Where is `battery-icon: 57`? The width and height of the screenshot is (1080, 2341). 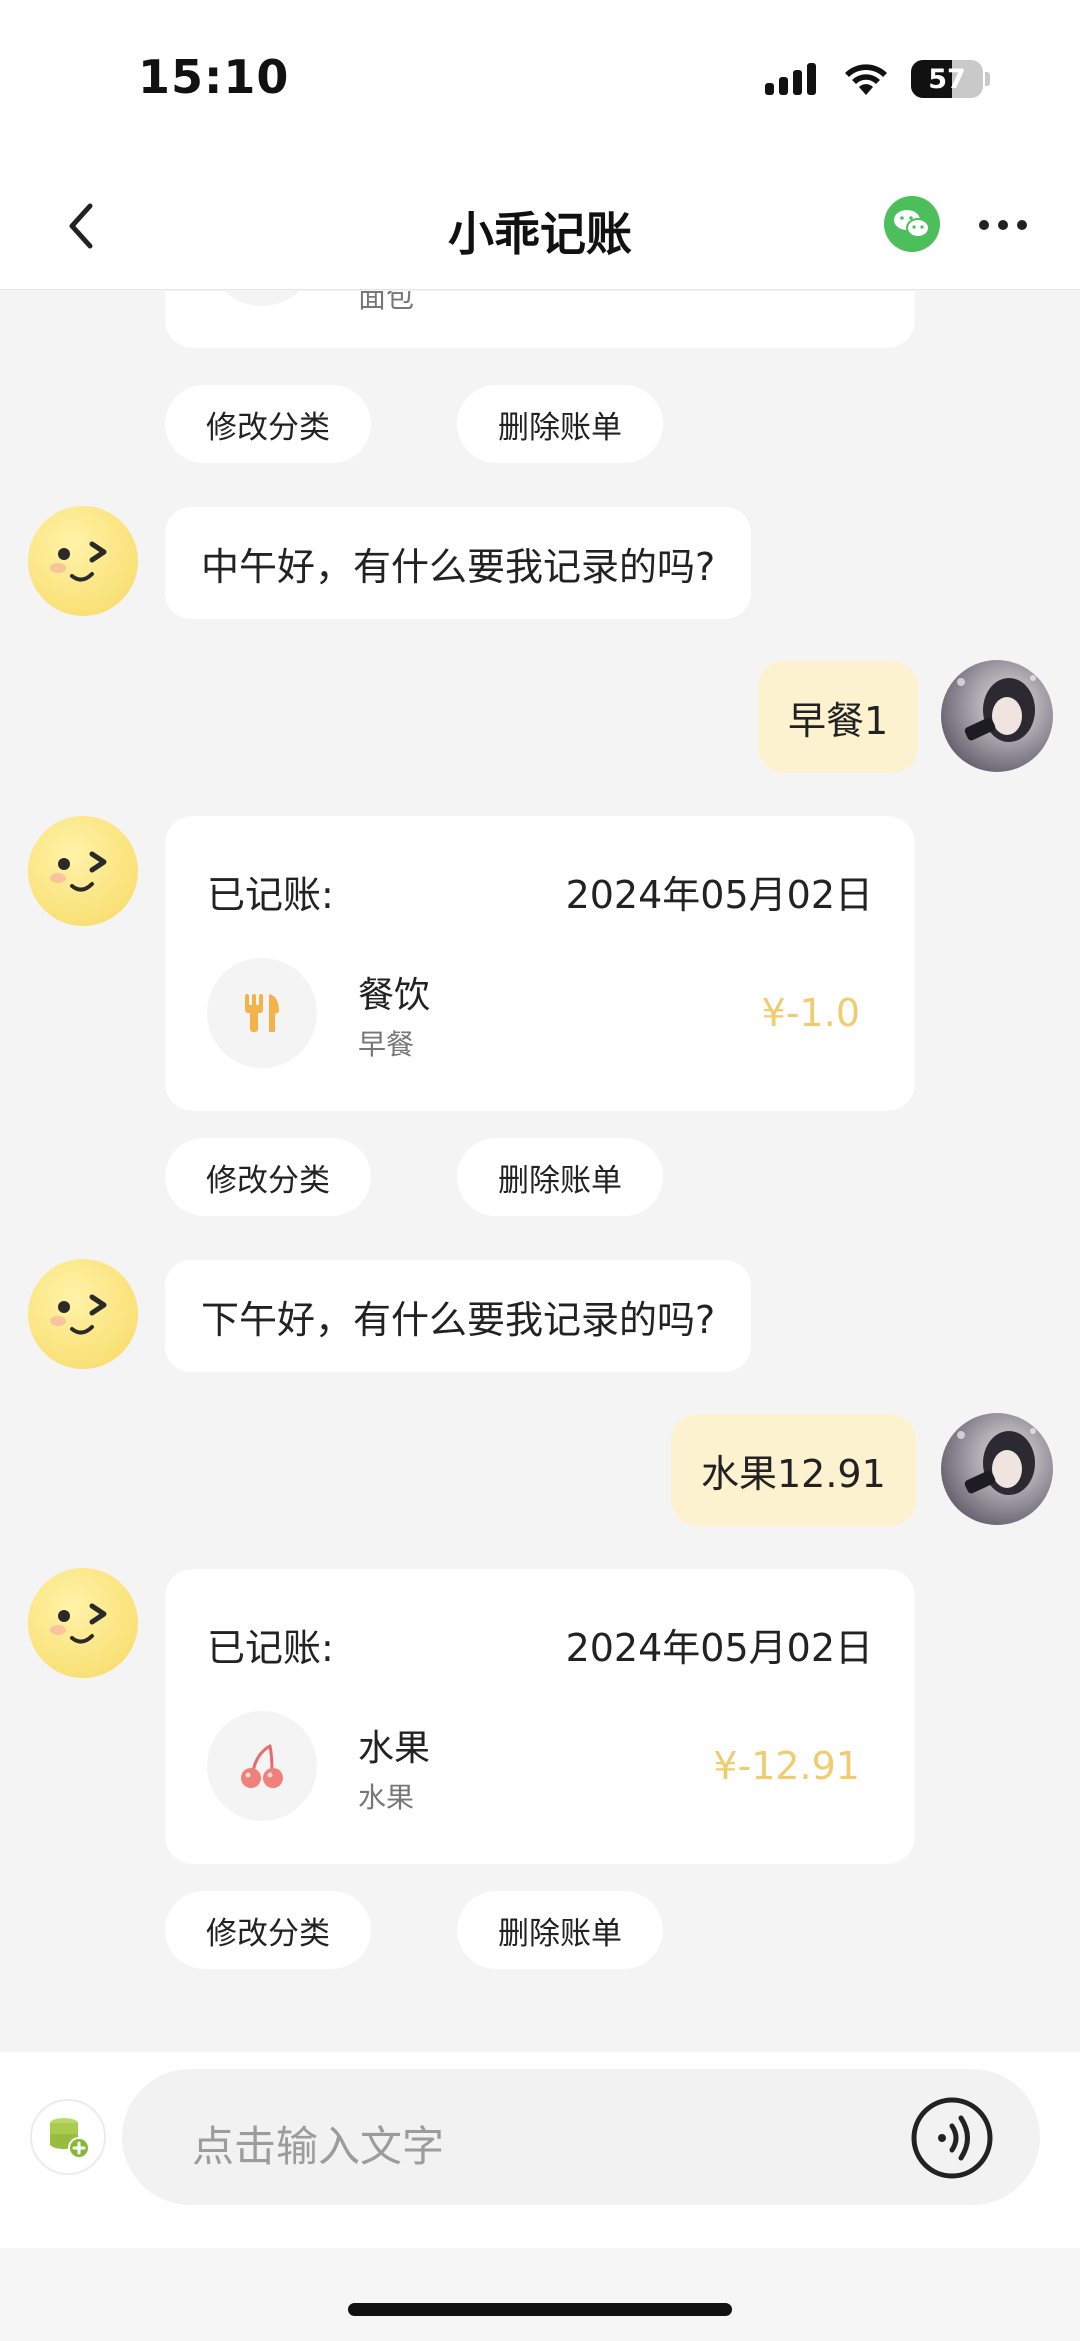 battery-icon: 57 is located at coordinates (947, 79).